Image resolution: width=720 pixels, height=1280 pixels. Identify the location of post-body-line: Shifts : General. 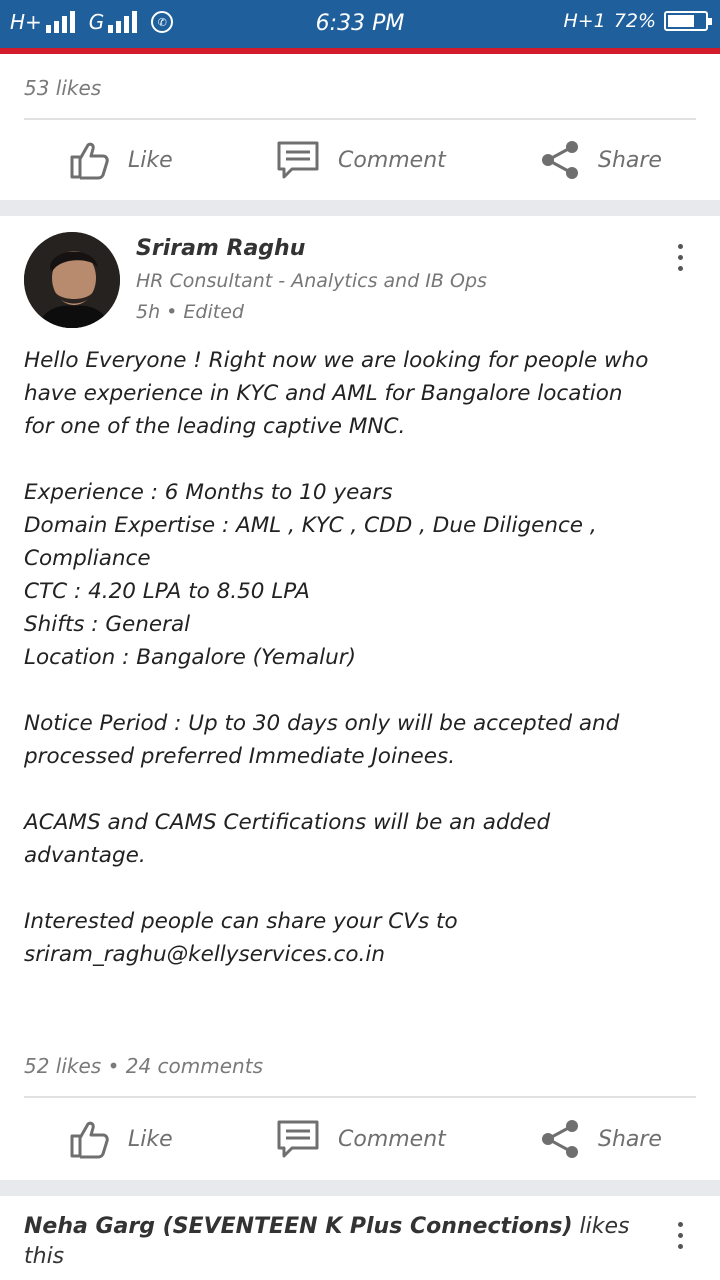
(107, 624).